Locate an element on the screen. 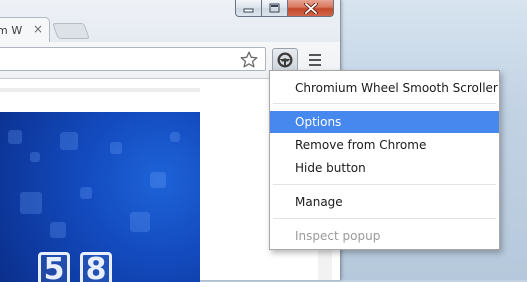 This screenshot has width=527, height=282. close-icon is located at coordinates (310, 8).